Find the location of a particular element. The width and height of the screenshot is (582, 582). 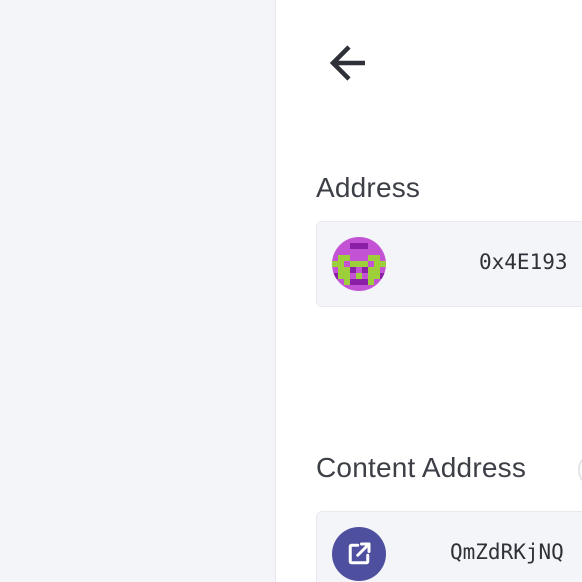

content-address-label: Content Address is located at coordinates (421, 467).